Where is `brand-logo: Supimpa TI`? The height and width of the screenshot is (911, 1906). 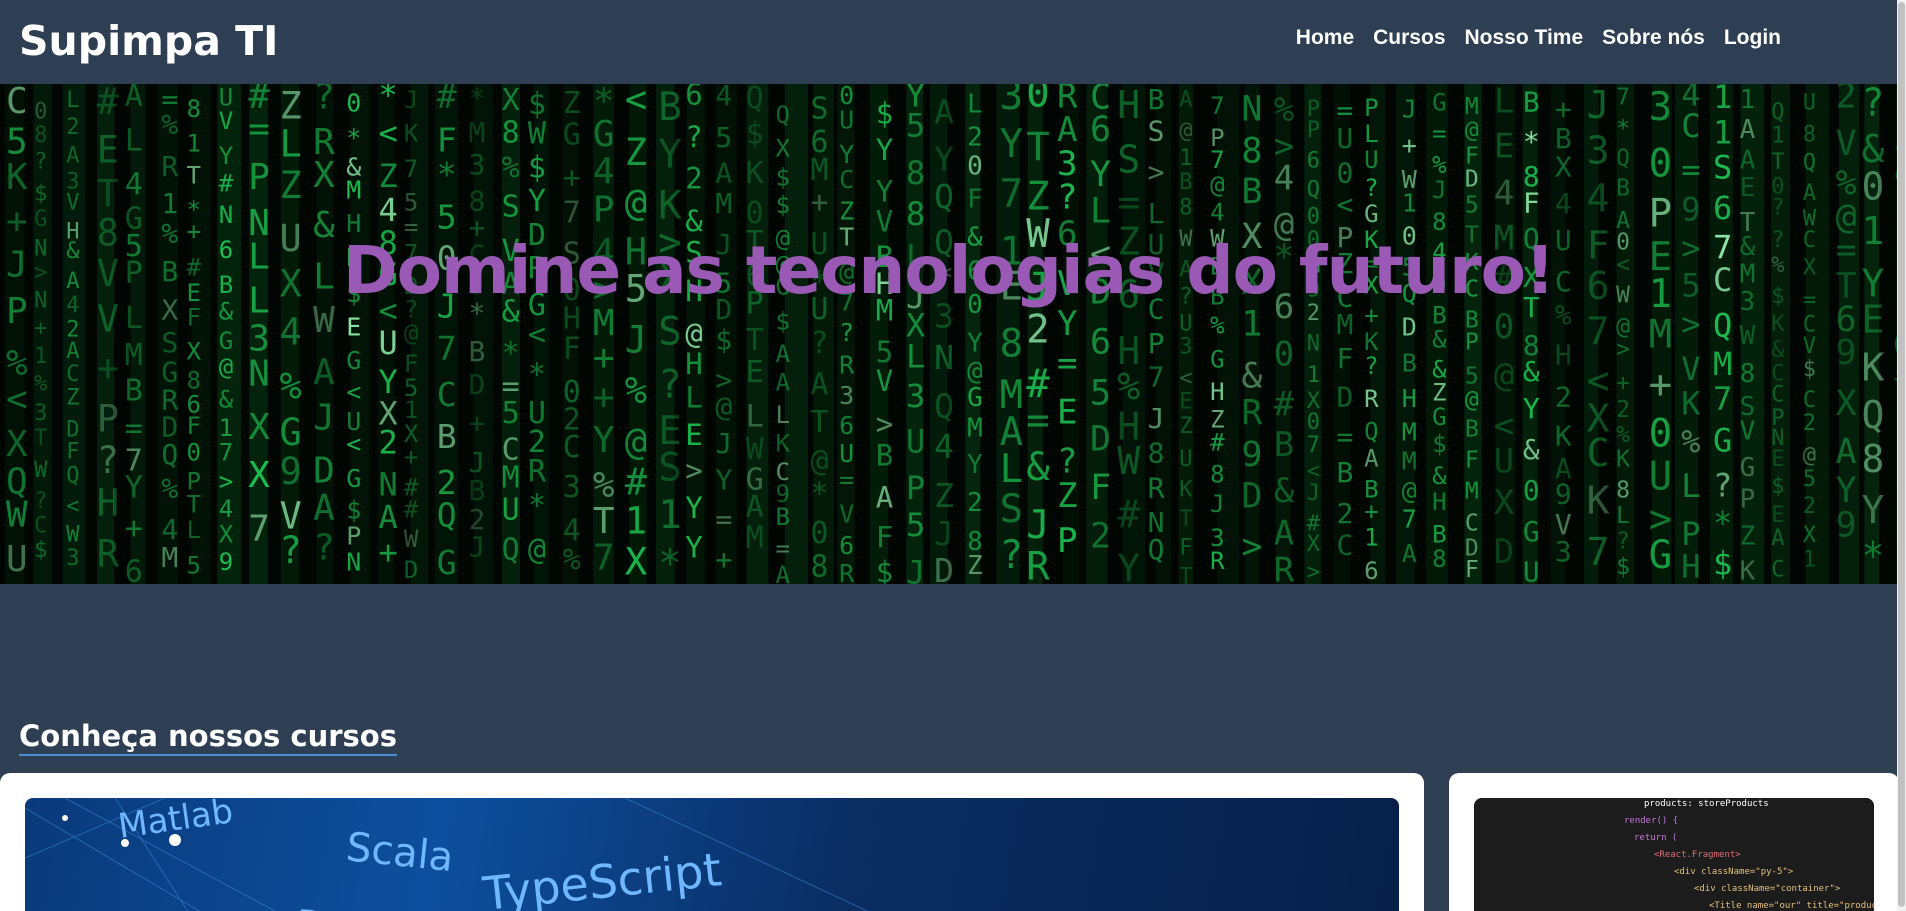 brand-logo: Supimpa TI is located at coordinates (148, 41).